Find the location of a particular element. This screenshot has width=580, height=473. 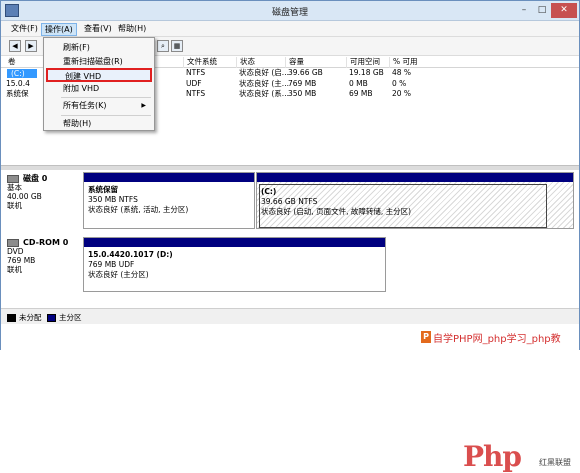

column-percent-free: % 可用 is located at coordinates (404, 62).